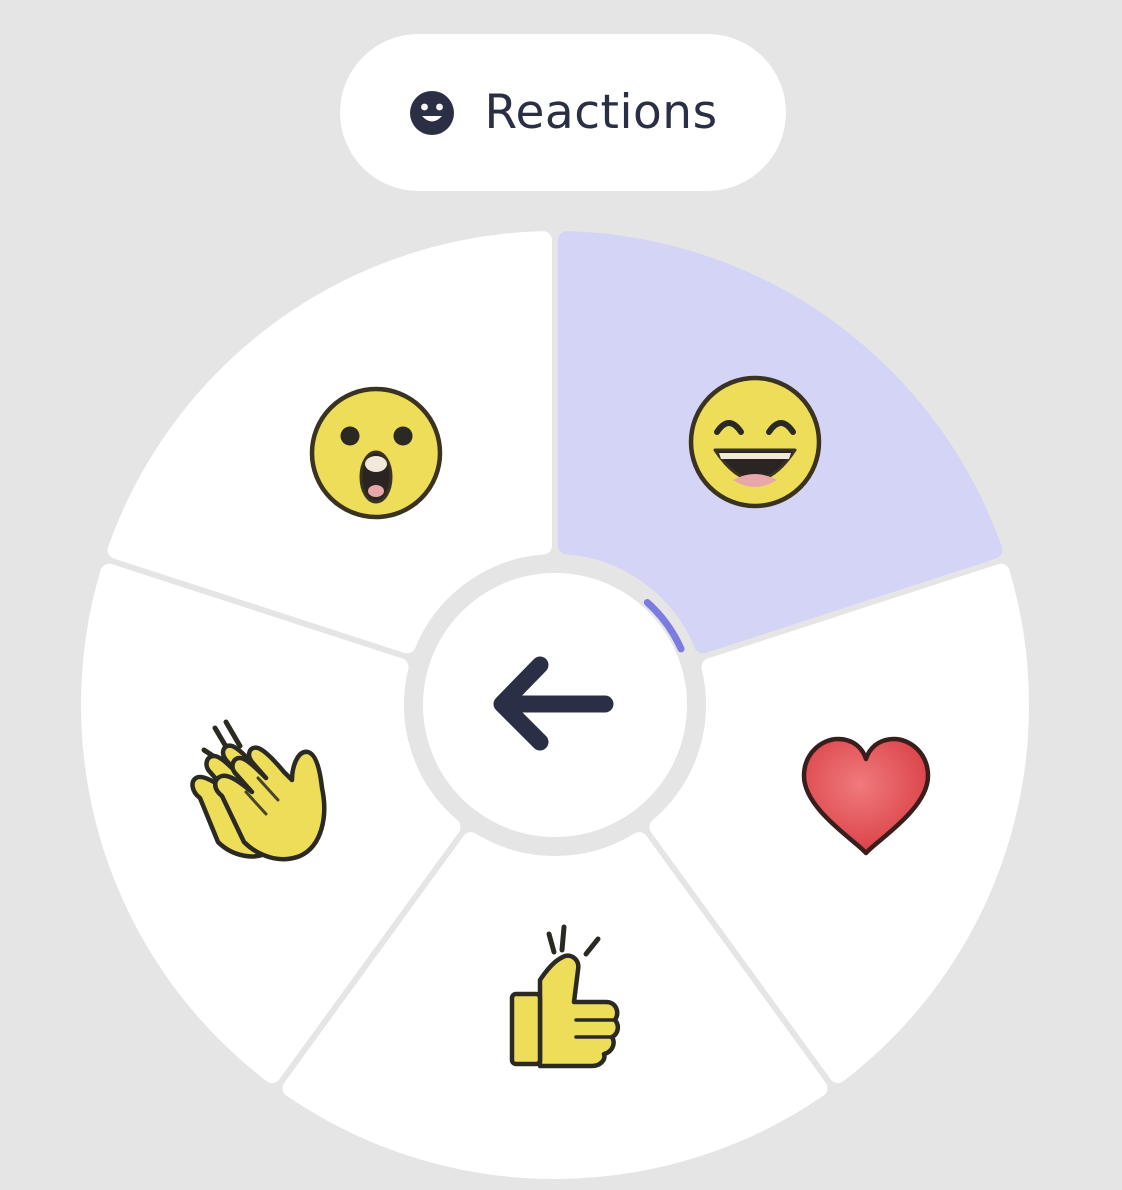  I want to click on surprised-face-icon, so click(376, 453).